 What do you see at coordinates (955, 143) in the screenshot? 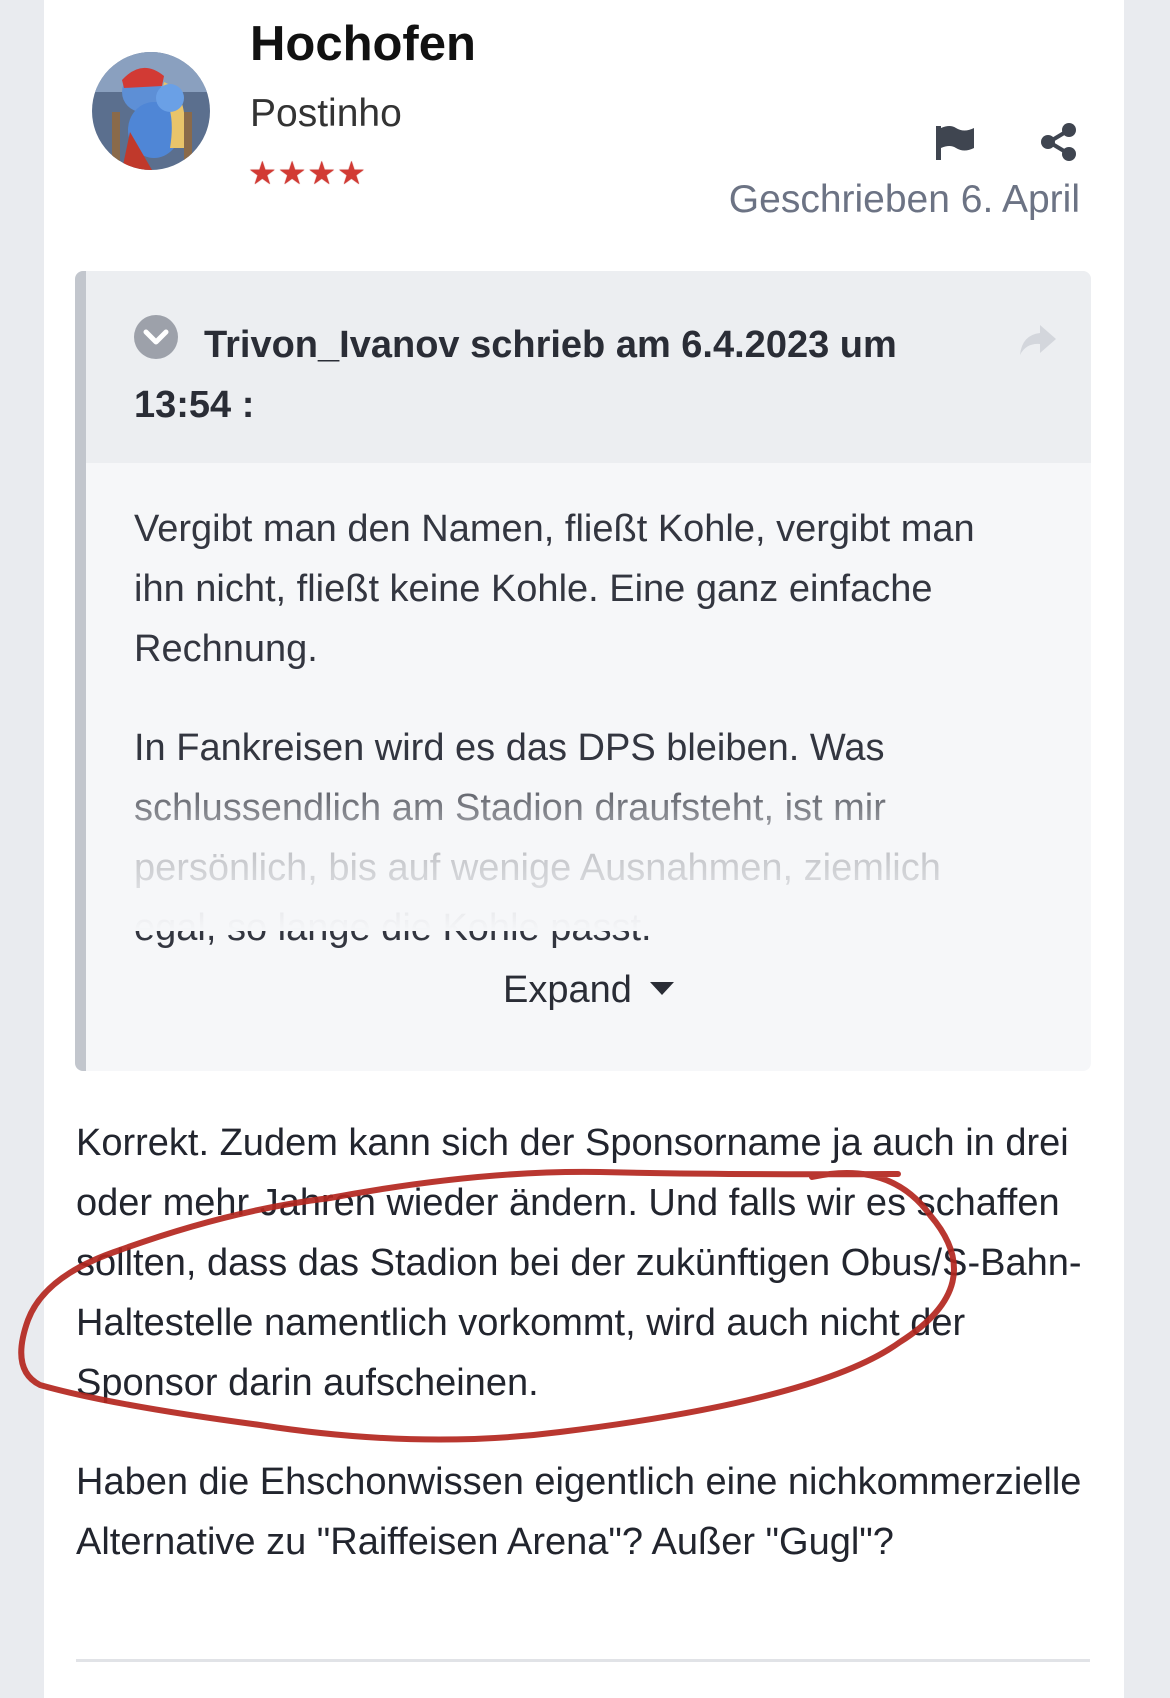
I see `flag-icon` at bounding box center [955, 143].